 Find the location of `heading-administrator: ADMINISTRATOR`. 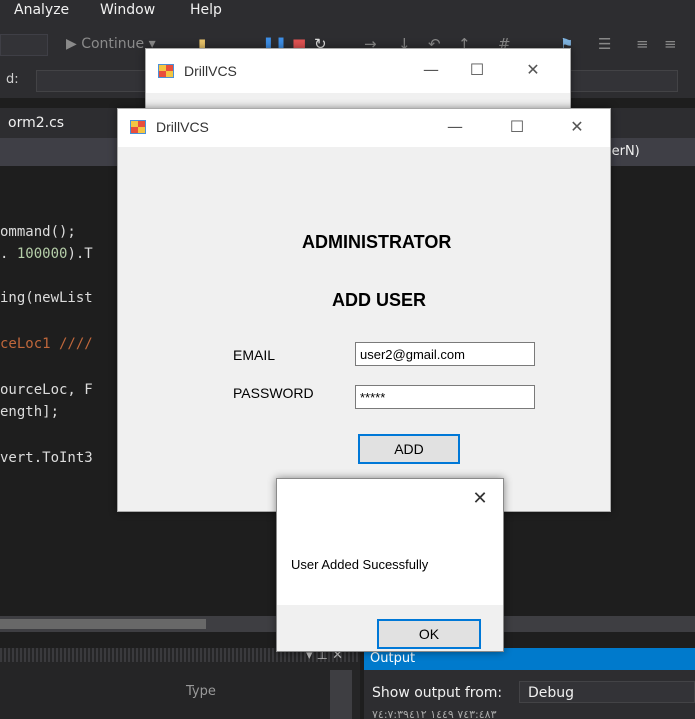

heading-administrator: ADMINISTRATOR is located at coordinates (377, 242).